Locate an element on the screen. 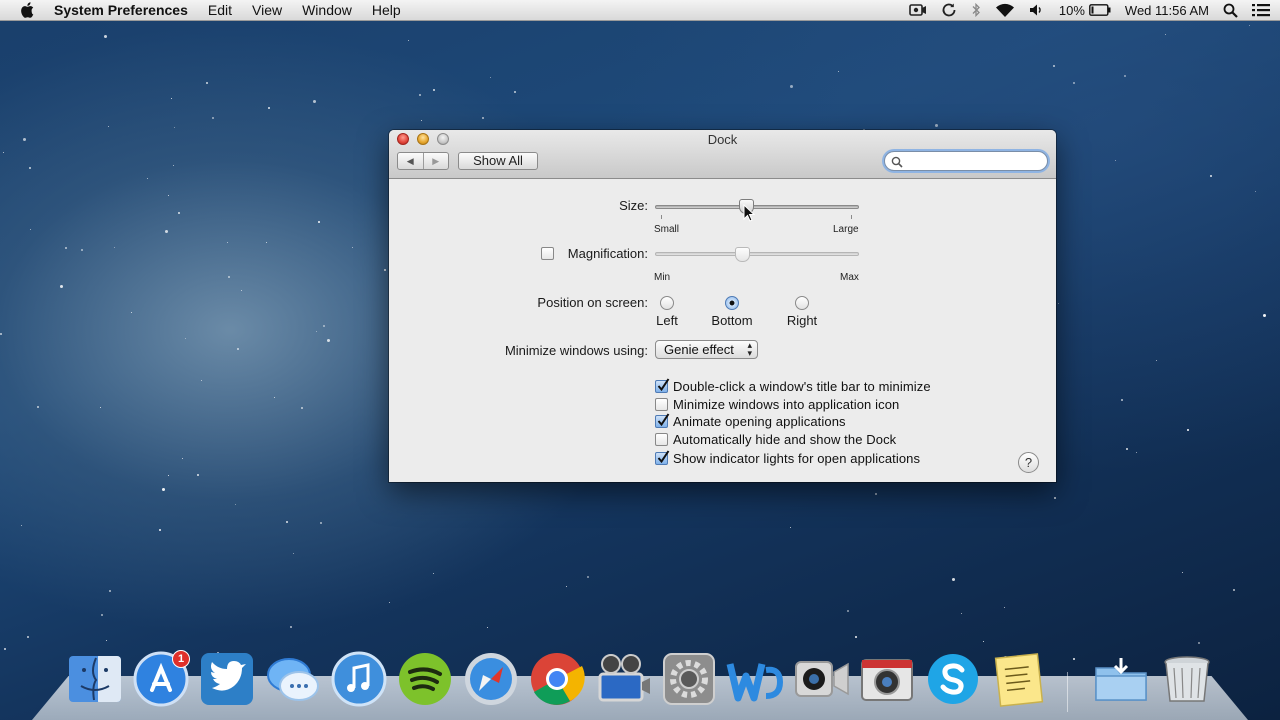  position-bottom-label: Bottom is located at coordinates (732, 320).